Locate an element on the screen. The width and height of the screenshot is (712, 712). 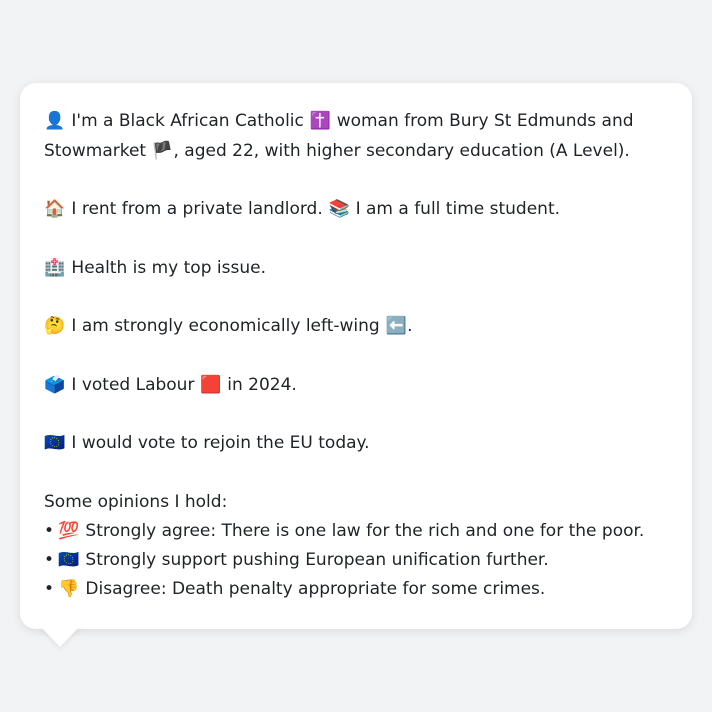
vote-text-b: in 2024. is located at coordinates (262, 384).